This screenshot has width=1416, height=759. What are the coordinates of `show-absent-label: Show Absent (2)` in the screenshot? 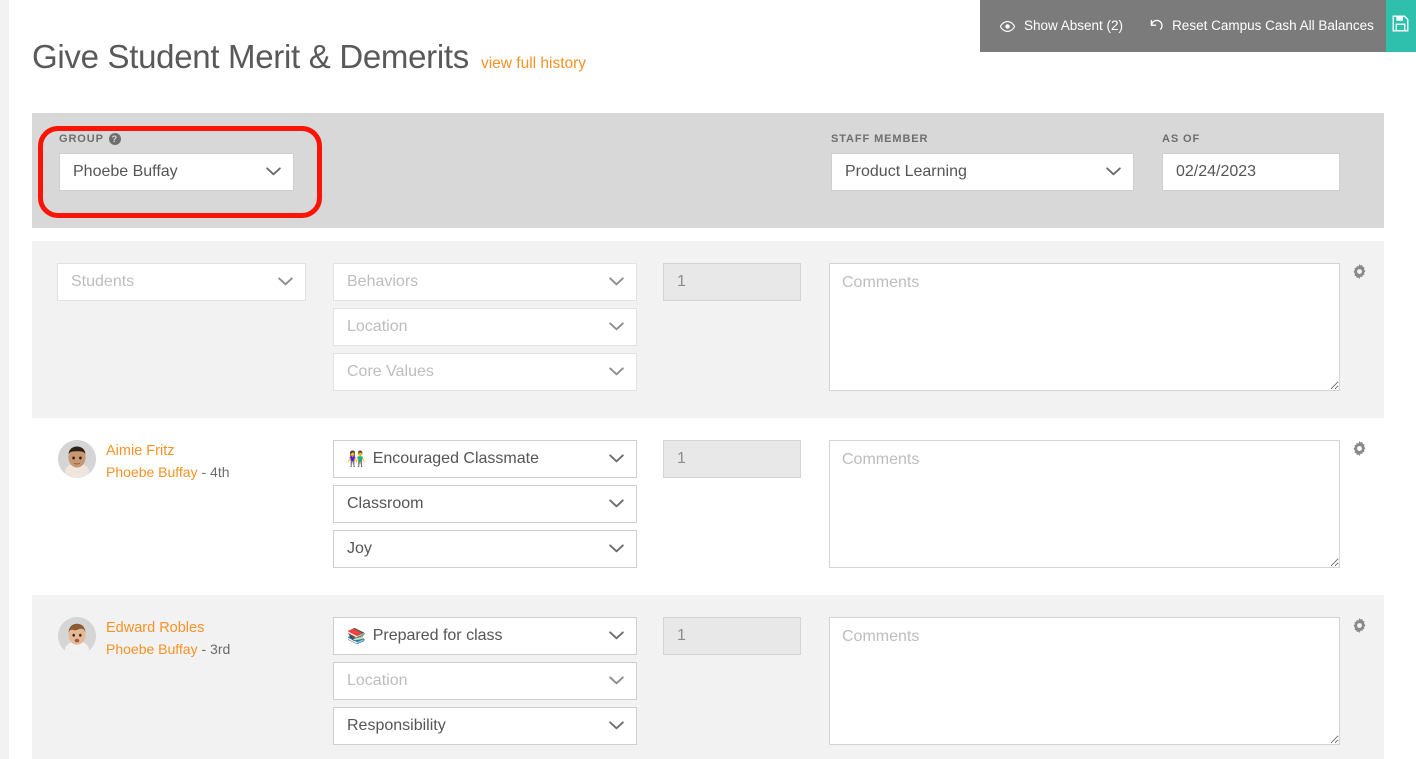 It's located at (1074, 26).